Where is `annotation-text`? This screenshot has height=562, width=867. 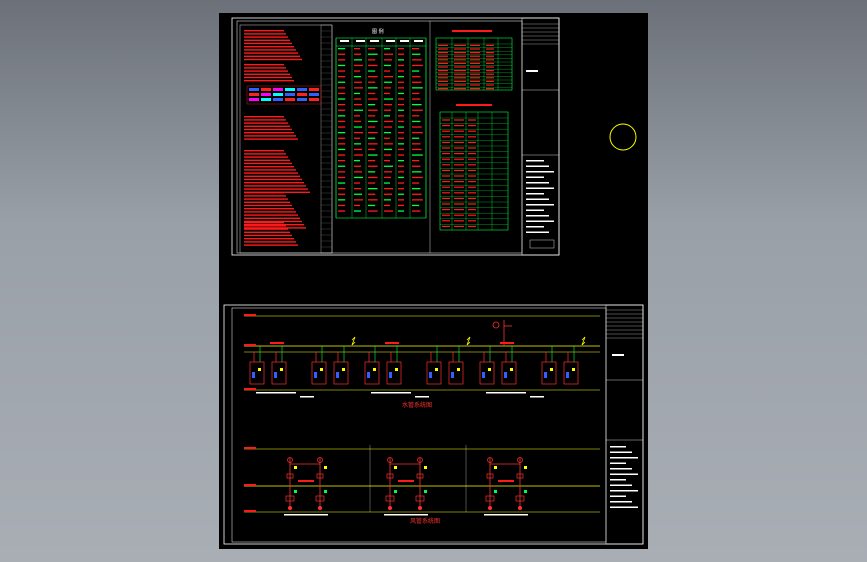
annotation-text is located at coordinates (406, 515).